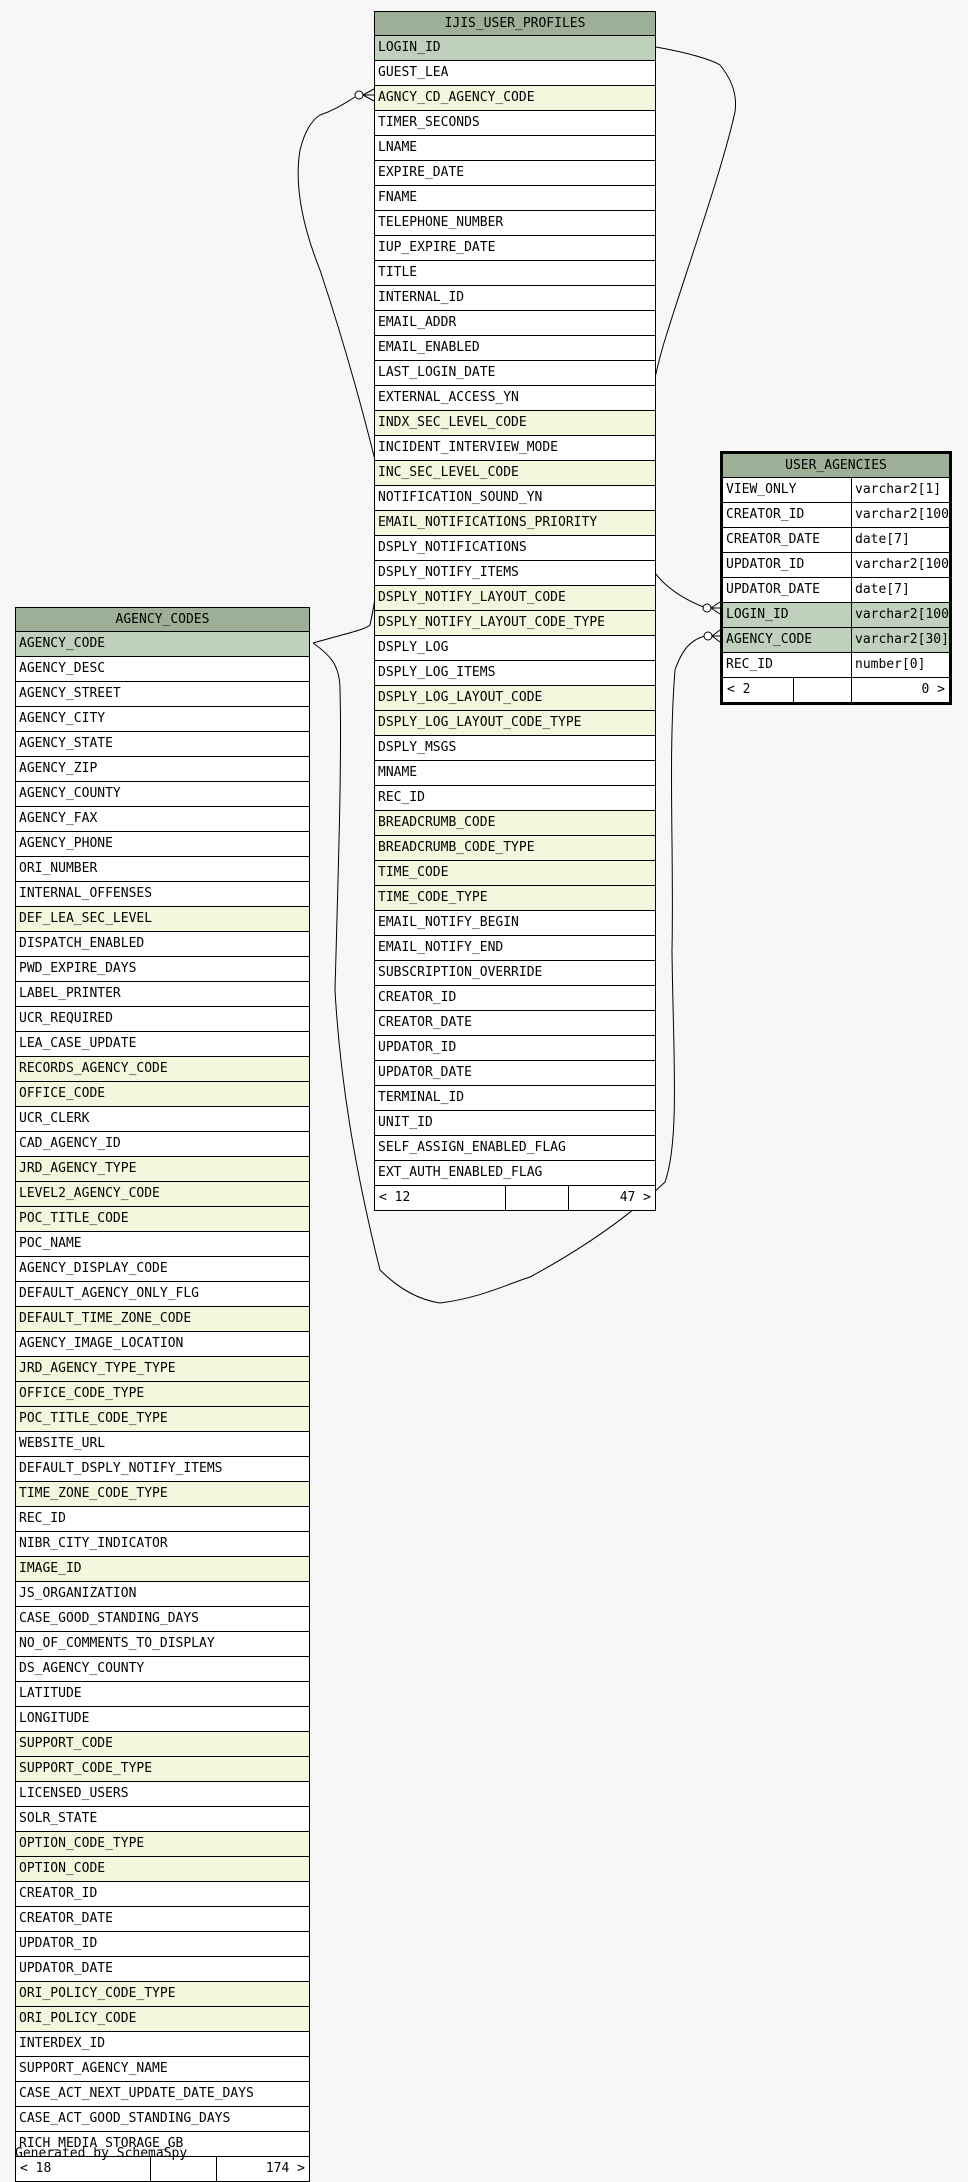 This screenshot has width=968, height=2182. Describe the element at coordinates (162, 1844) in the screenshot. I see `column-row: OPTION_CODE_TYPE` at that location.